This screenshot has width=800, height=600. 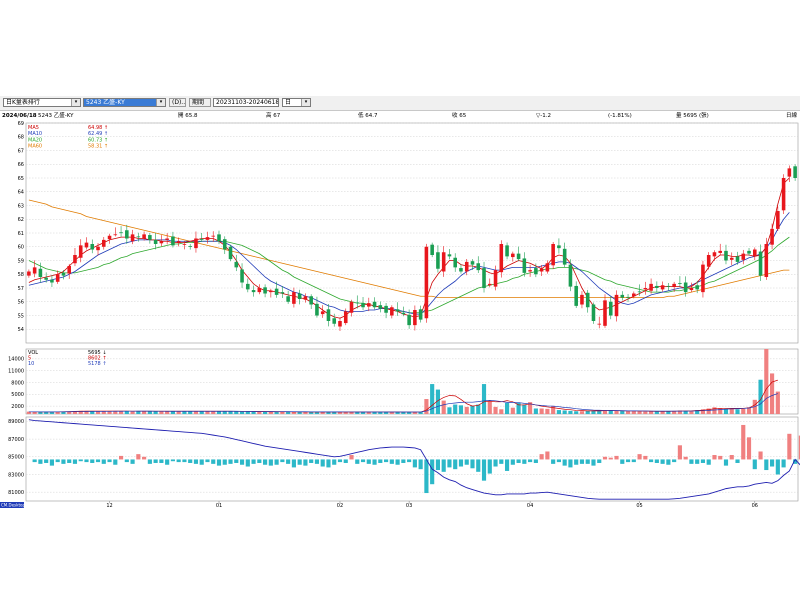 I want to click on volume-tick-label: 5000, so click(x=17, y=395).